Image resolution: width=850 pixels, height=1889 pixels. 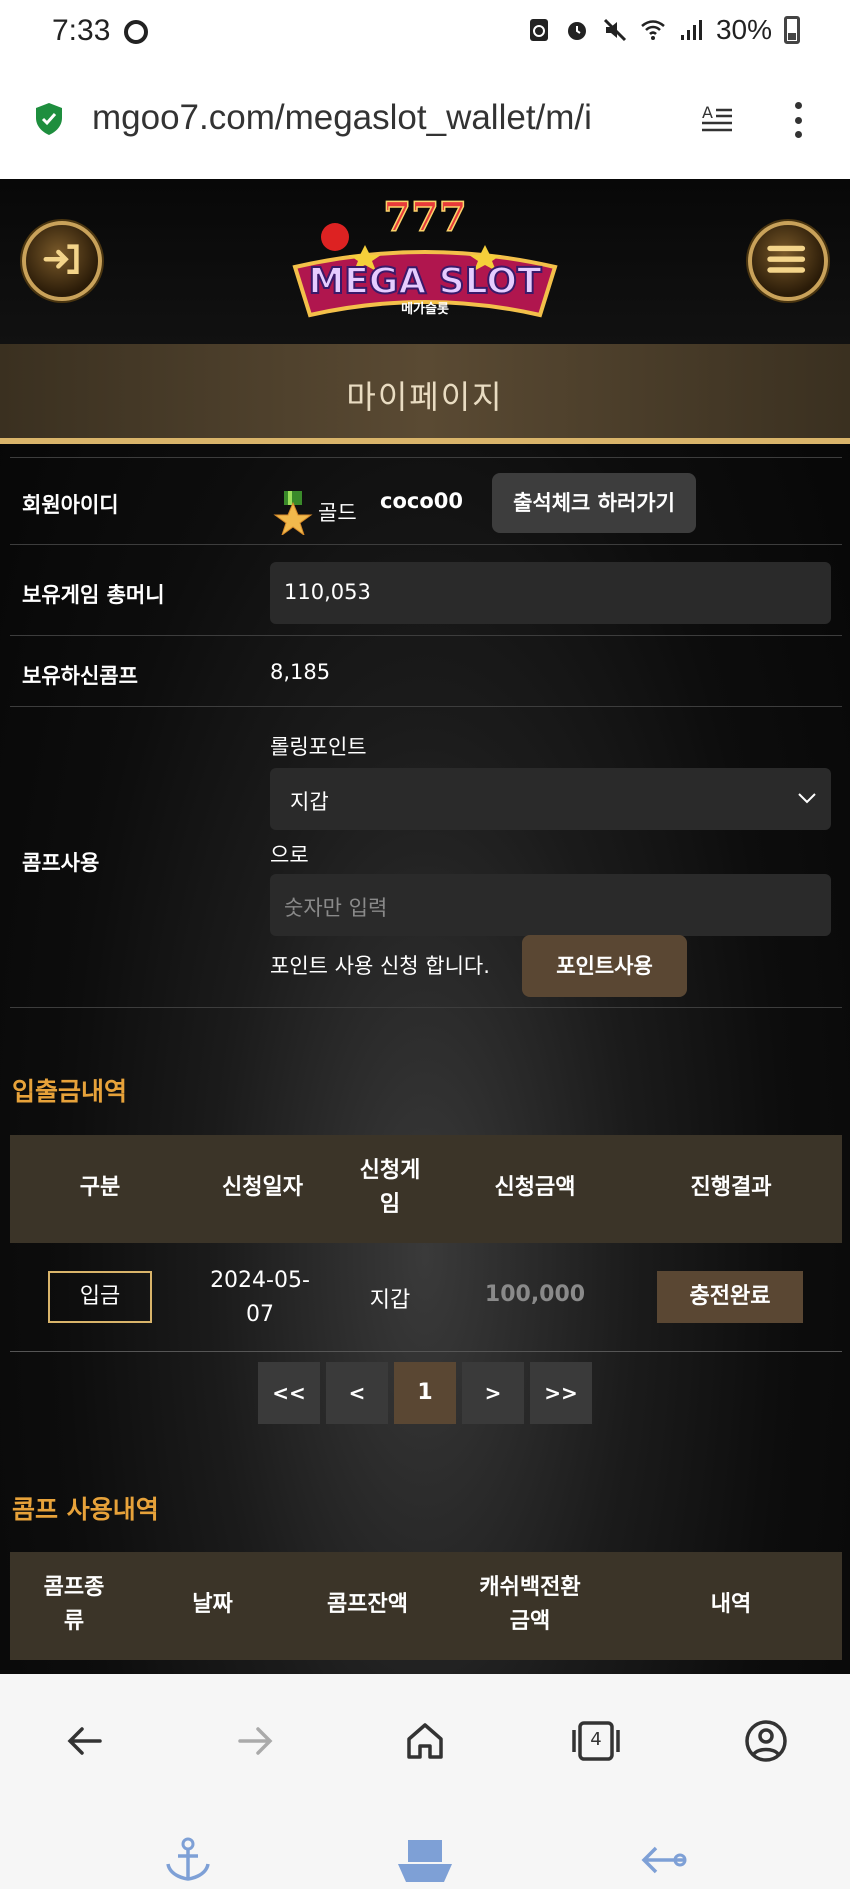 What do you see at coordinates (530, 1604) in the screenshot?
I see `col-cashback-amount: 캐쉬백전환 금액` at bounding box center [530, 1604].